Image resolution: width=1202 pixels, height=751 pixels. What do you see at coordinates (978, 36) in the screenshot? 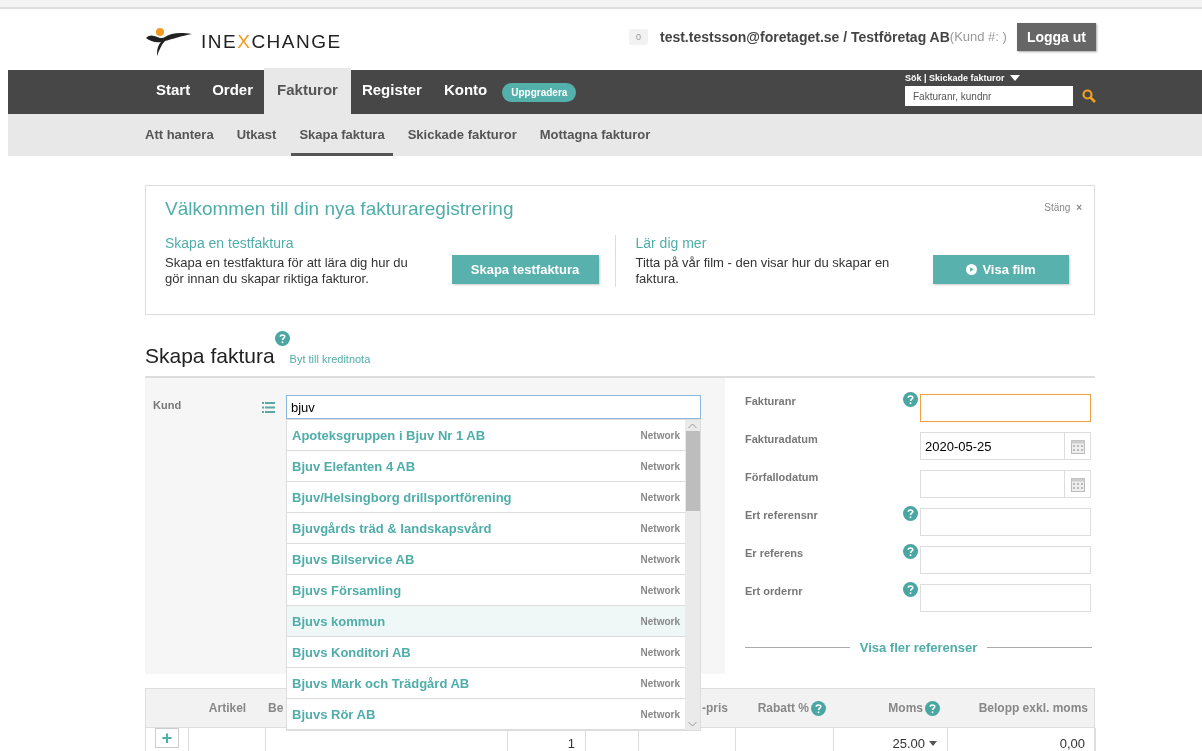
I see `customer-number: (Kund #: )` at bounding box center [978, 36].